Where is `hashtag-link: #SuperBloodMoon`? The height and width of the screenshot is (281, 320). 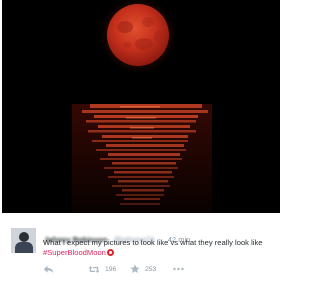 hashtag-link: #SuperBloodMoon is located at coordinates (74, 252).